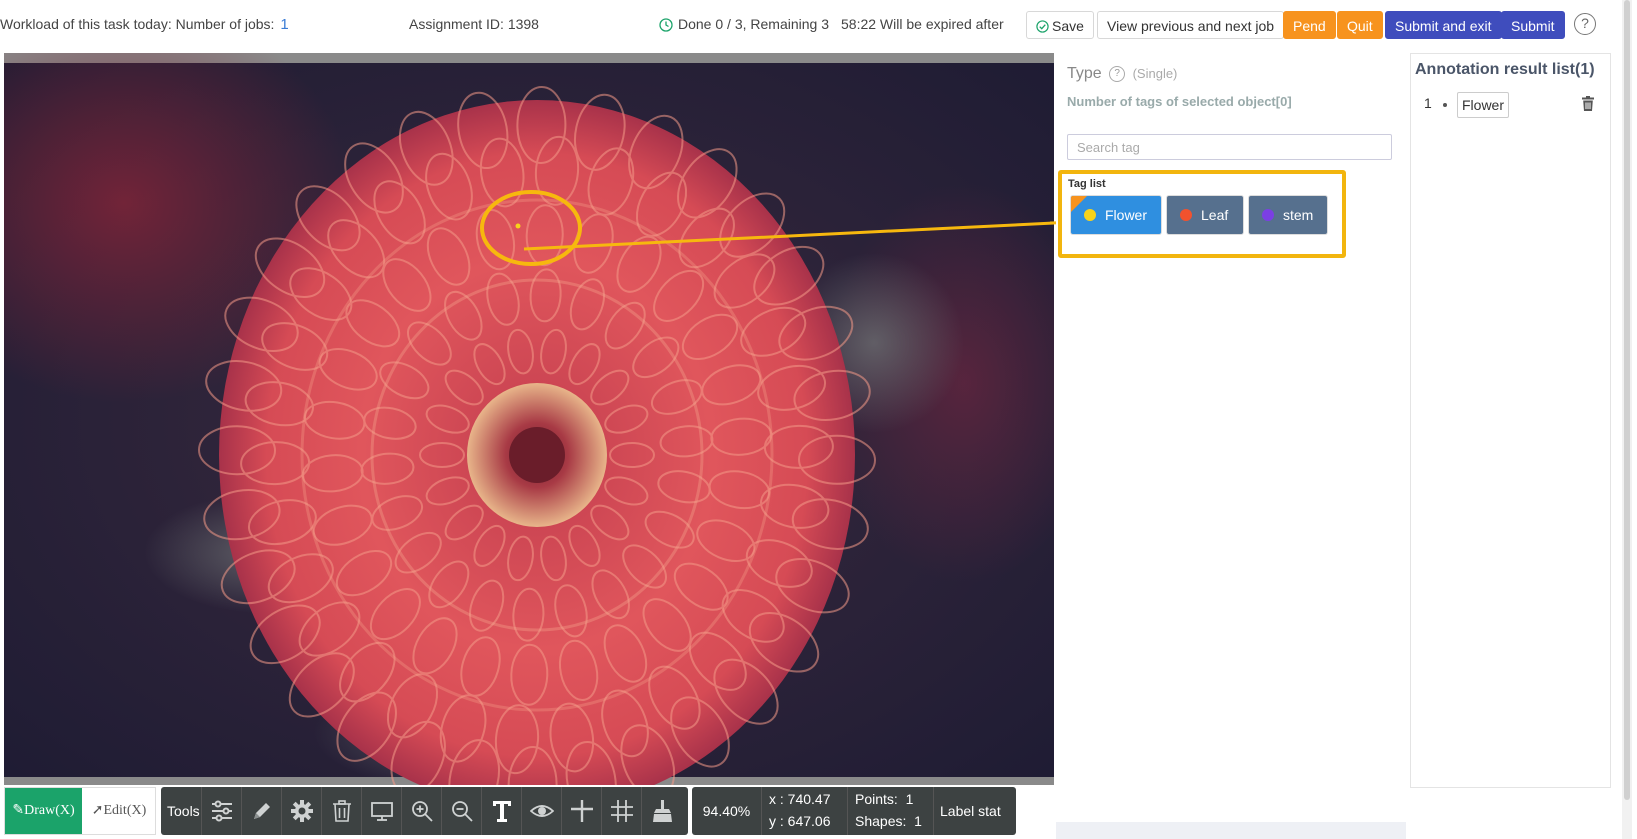 Image resolution: width=1637 pixels, height=839 pixels. I want to click on type-label: Type, so click(1084, 73).